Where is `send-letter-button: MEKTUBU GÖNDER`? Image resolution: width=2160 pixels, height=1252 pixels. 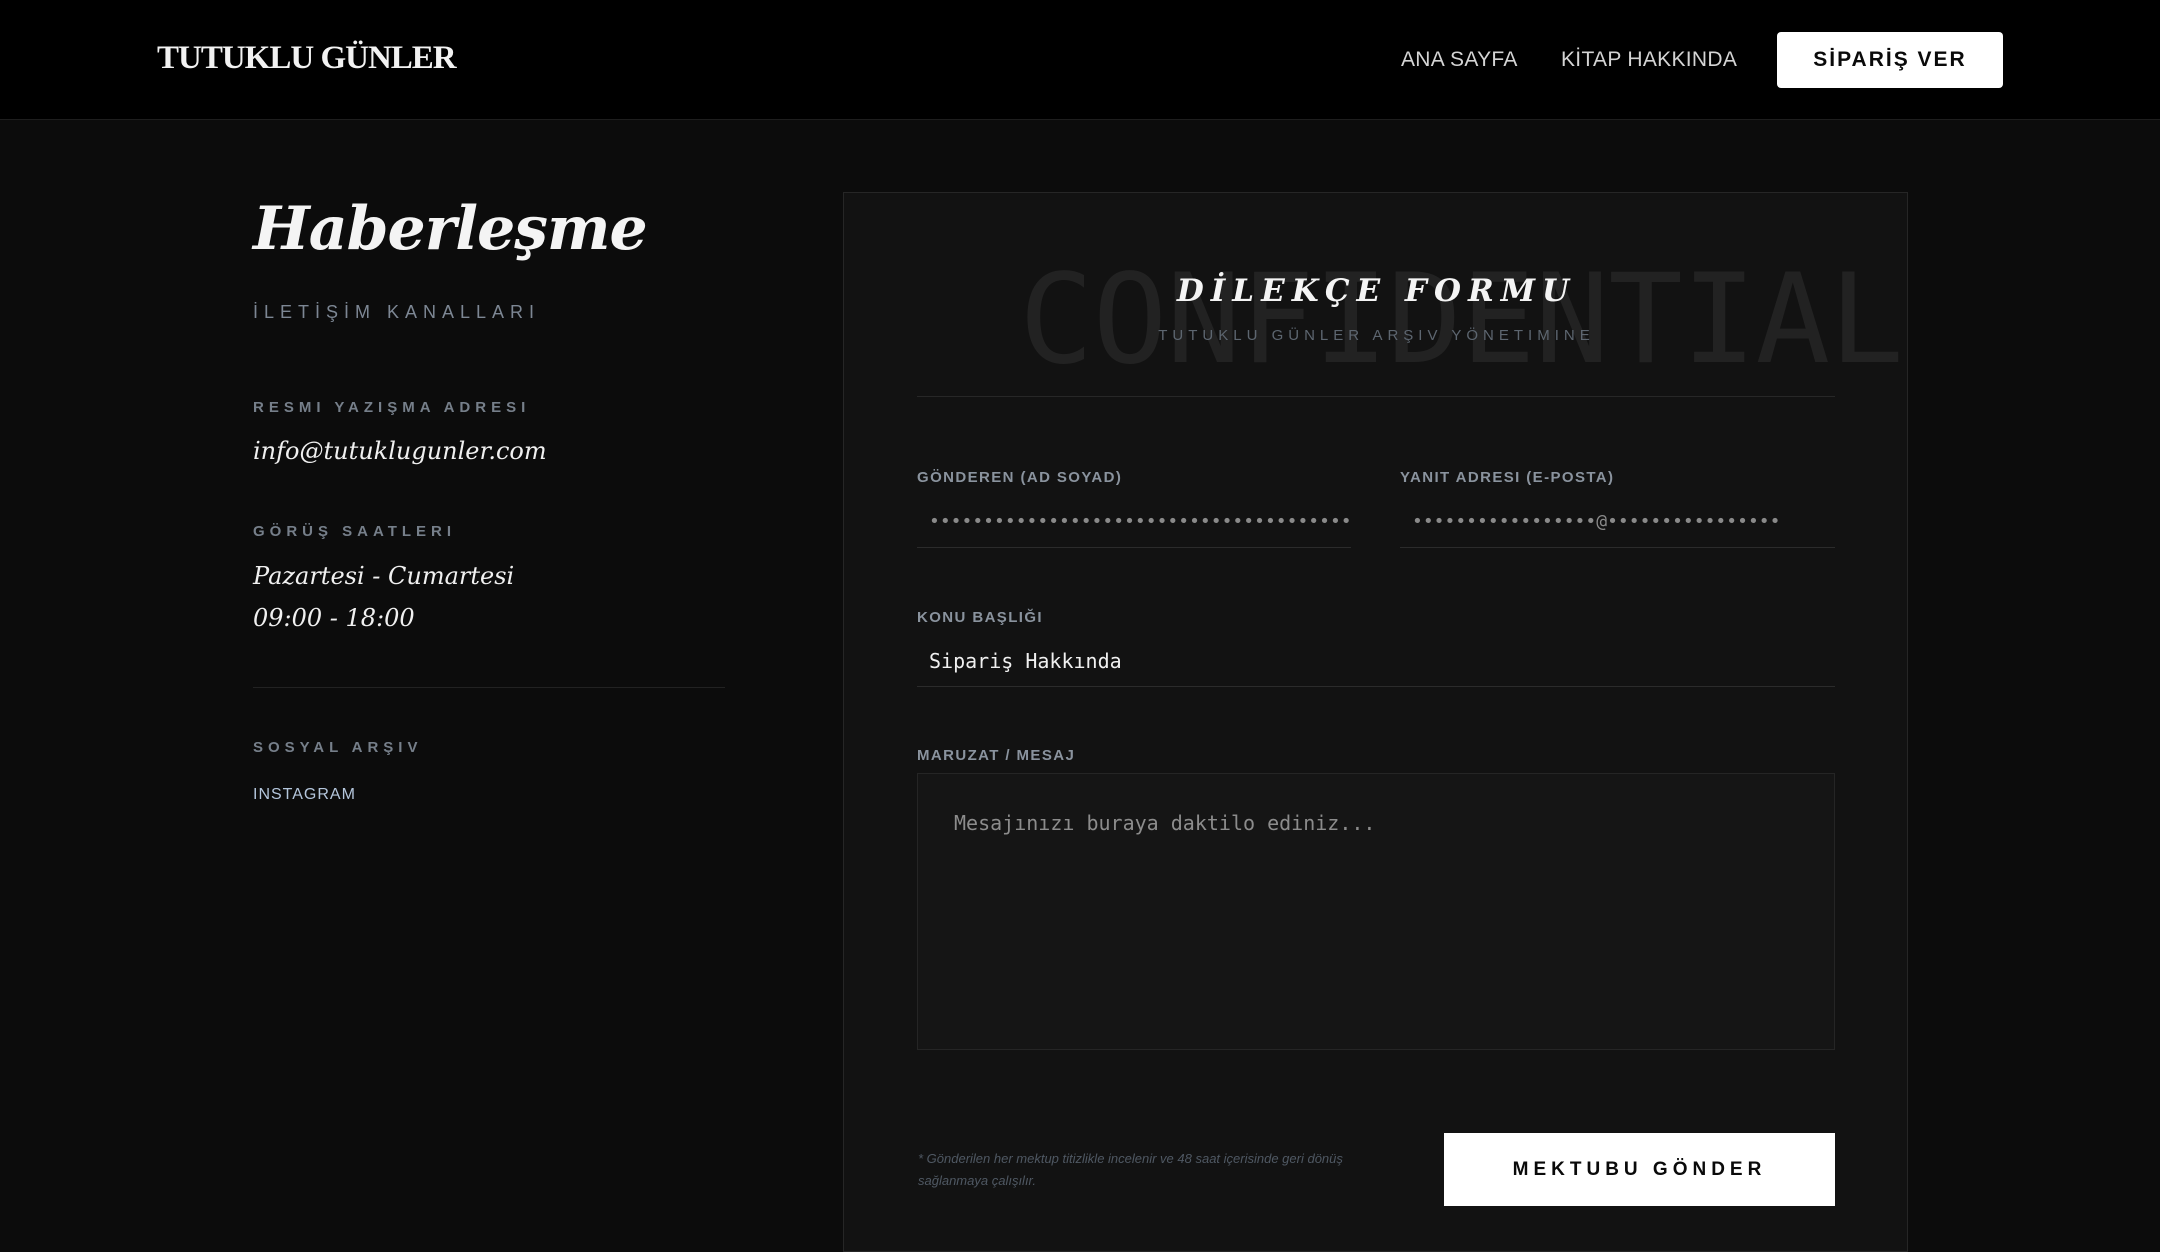 send-letter-button: MEKTUBU GÖNDER is located at coordinates (1639, 1169).